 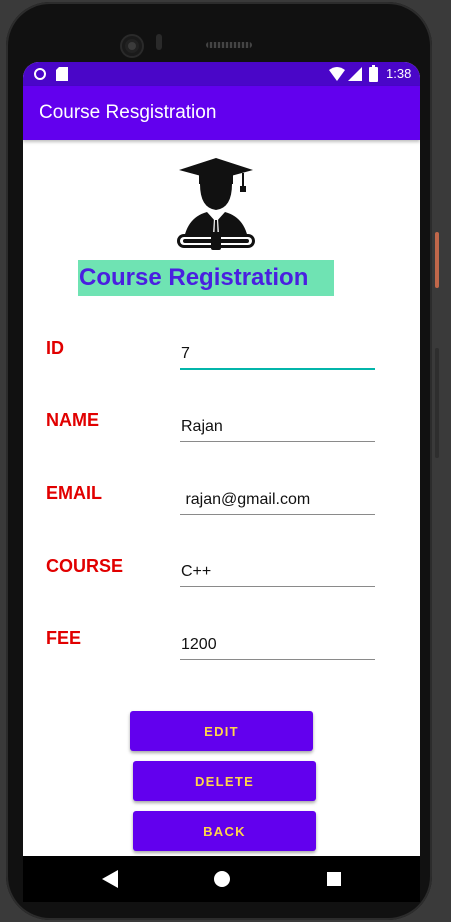 What do you see at coordinates (221, 113) in the screenshot?
I see `app-bar: Course Resgistration` at bounding box center [221, 113].